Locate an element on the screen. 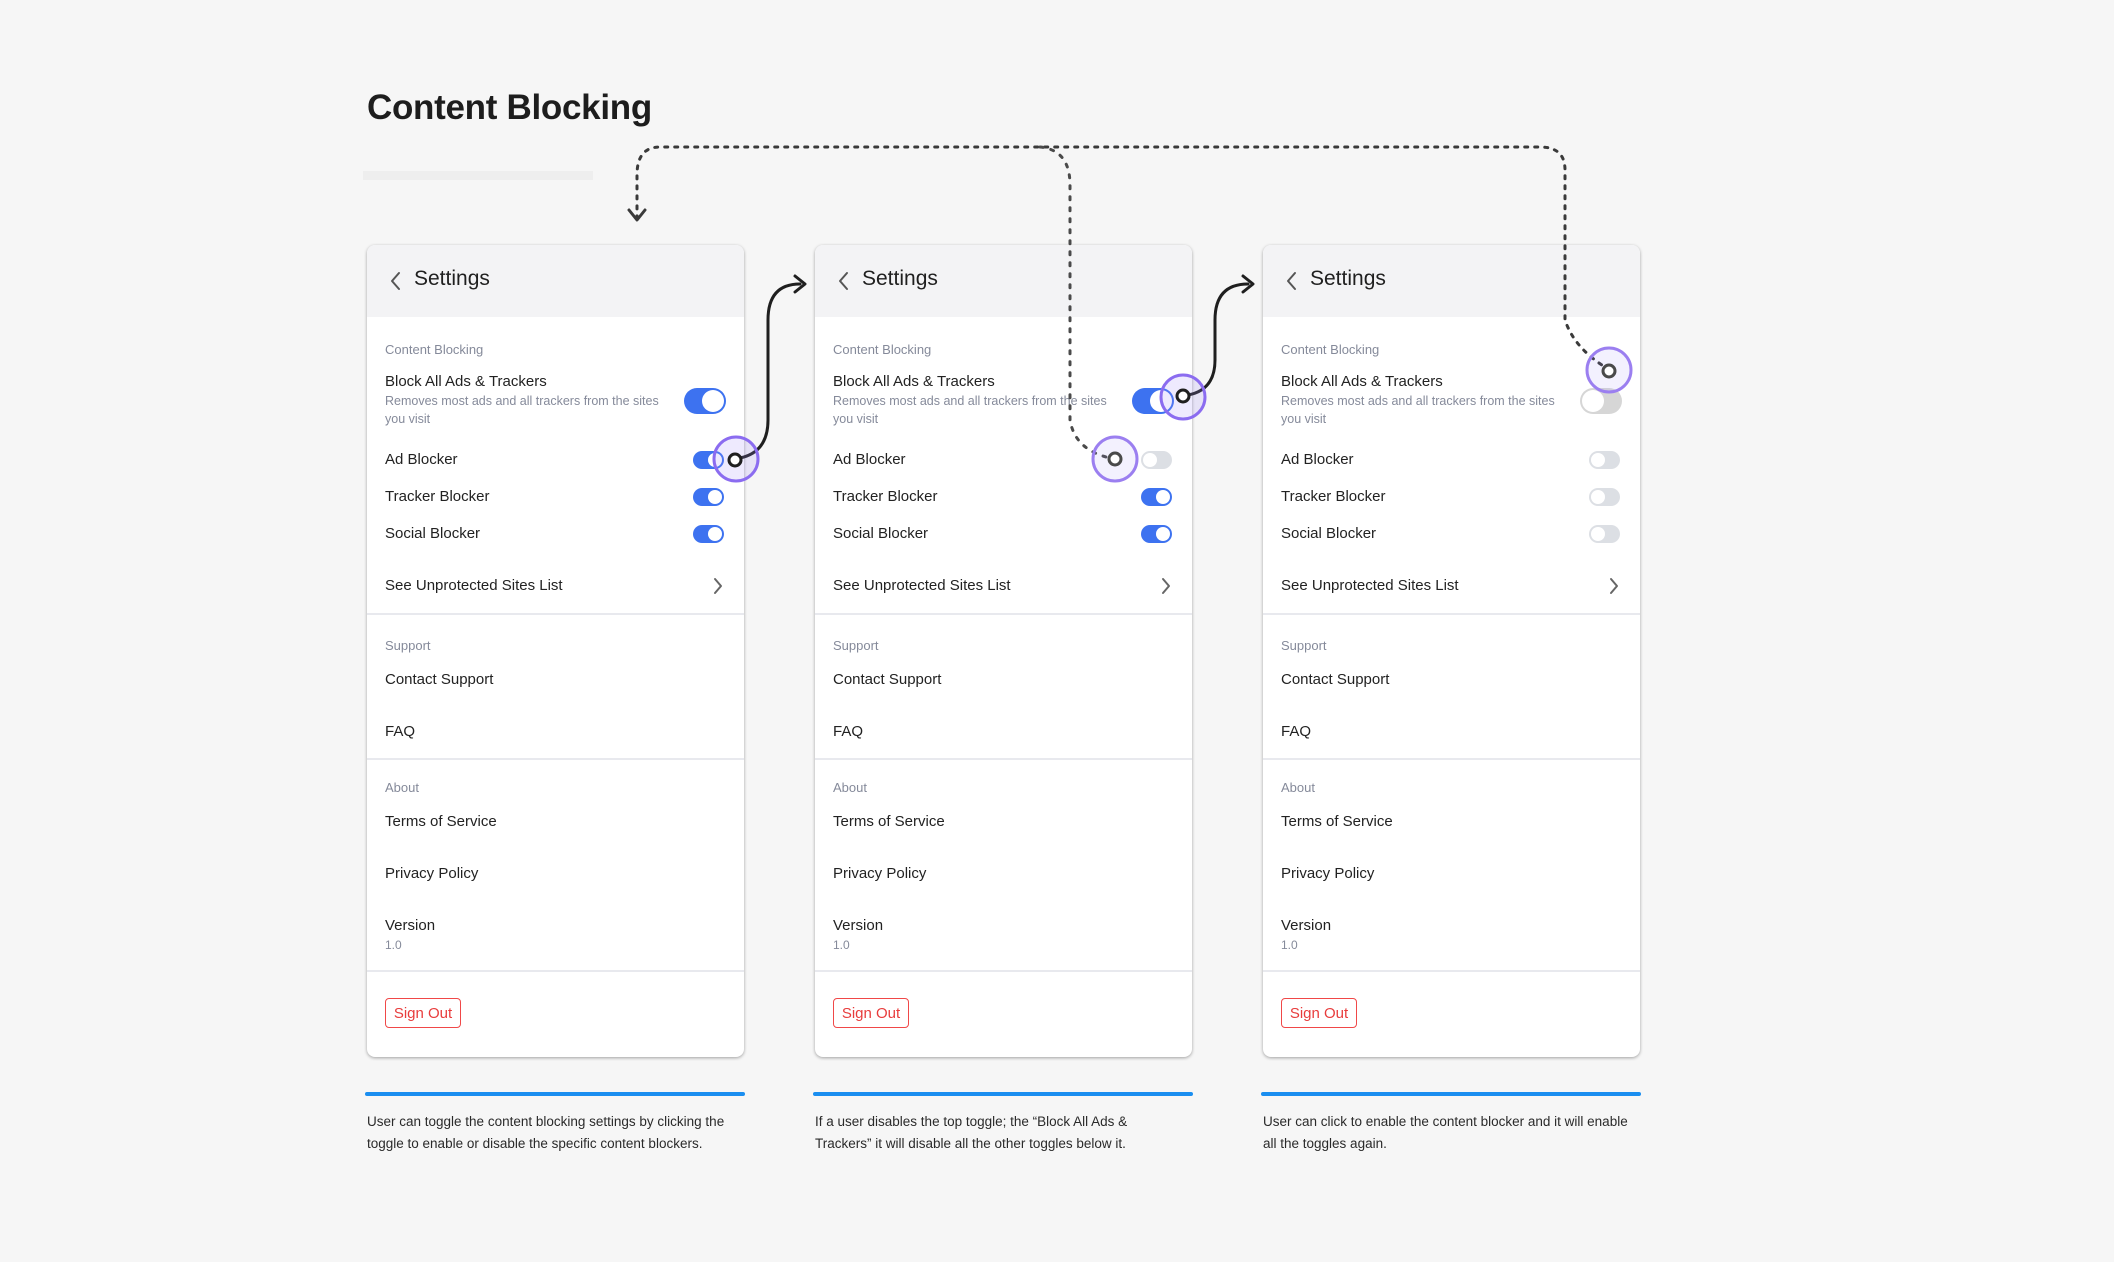 This screenshot has width=2114, height=1262. placeholder-bar is located at coordinates (478, 175).